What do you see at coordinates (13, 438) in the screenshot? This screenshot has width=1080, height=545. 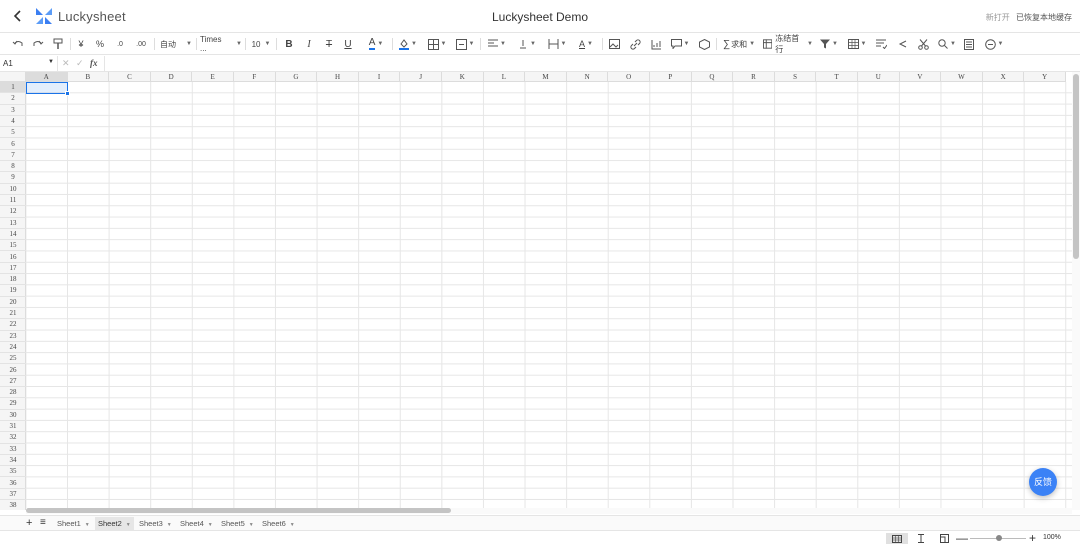 I see `row-header-cell: 32` at bounding box center [13, 438].